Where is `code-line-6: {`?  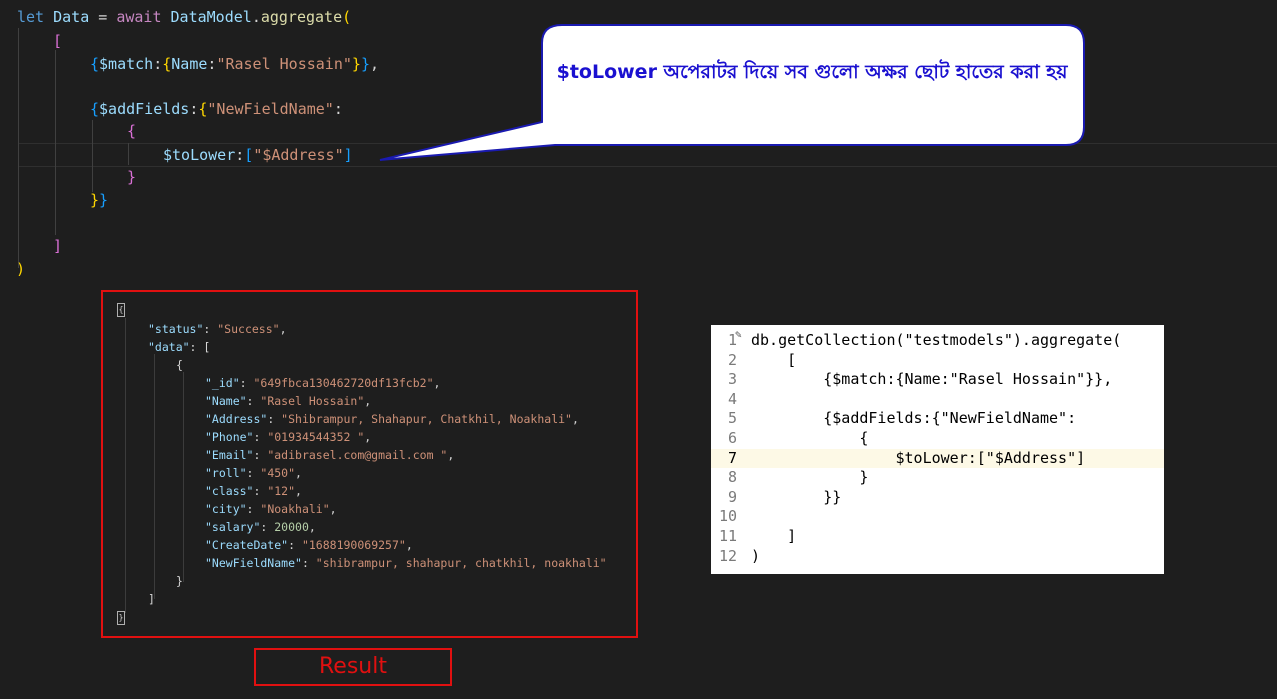 code-line-6: { is located at coordinates (132, 131).